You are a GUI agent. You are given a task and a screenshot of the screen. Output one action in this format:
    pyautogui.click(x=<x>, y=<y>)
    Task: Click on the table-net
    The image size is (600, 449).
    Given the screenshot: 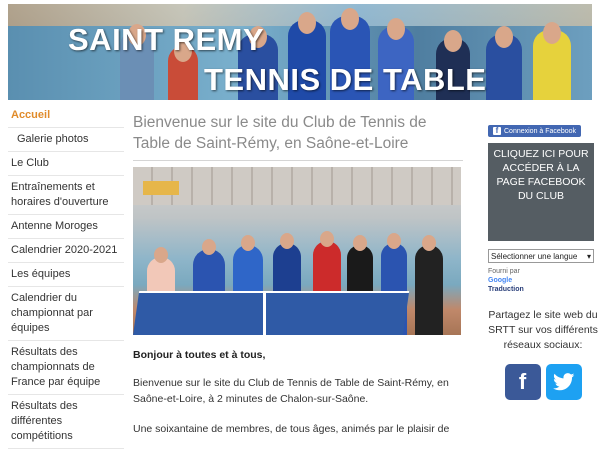 What is the action you would take?
    pyautogui.click(x=264, y=314)
    